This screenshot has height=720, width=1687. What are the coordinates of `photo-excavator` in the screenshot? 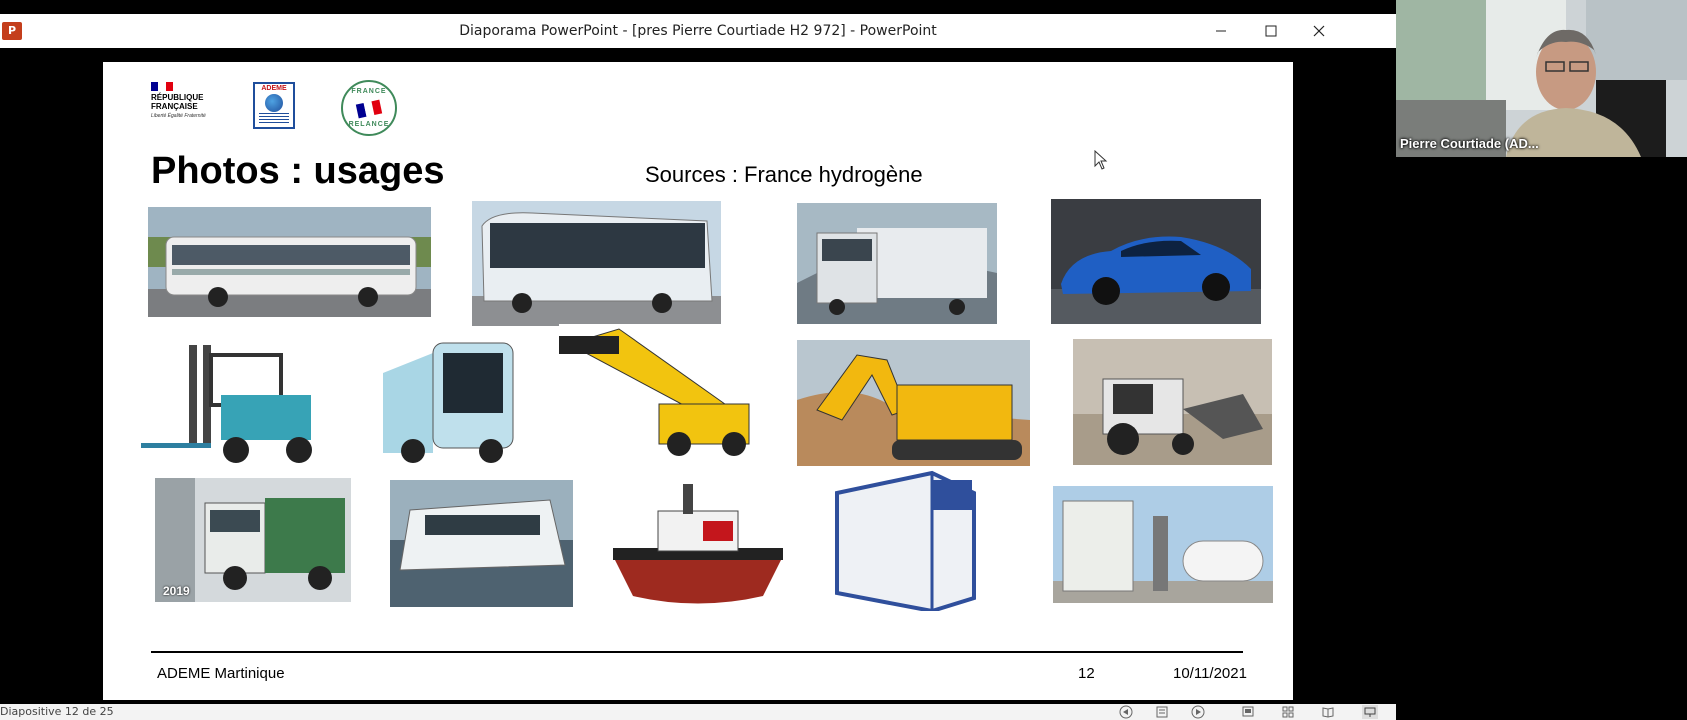 It's located at (913, 403).